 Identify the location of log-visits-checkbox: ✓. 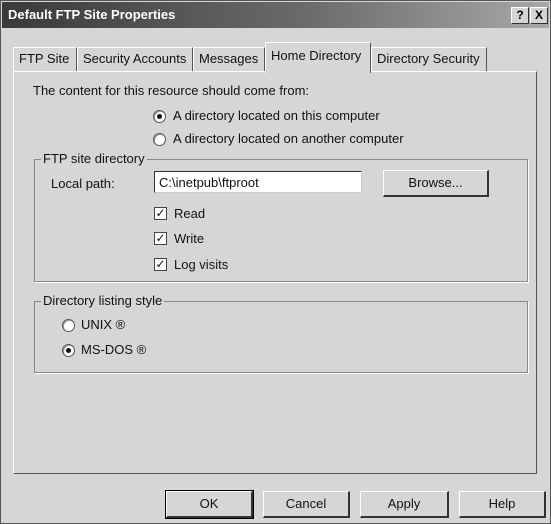
(160, 264).